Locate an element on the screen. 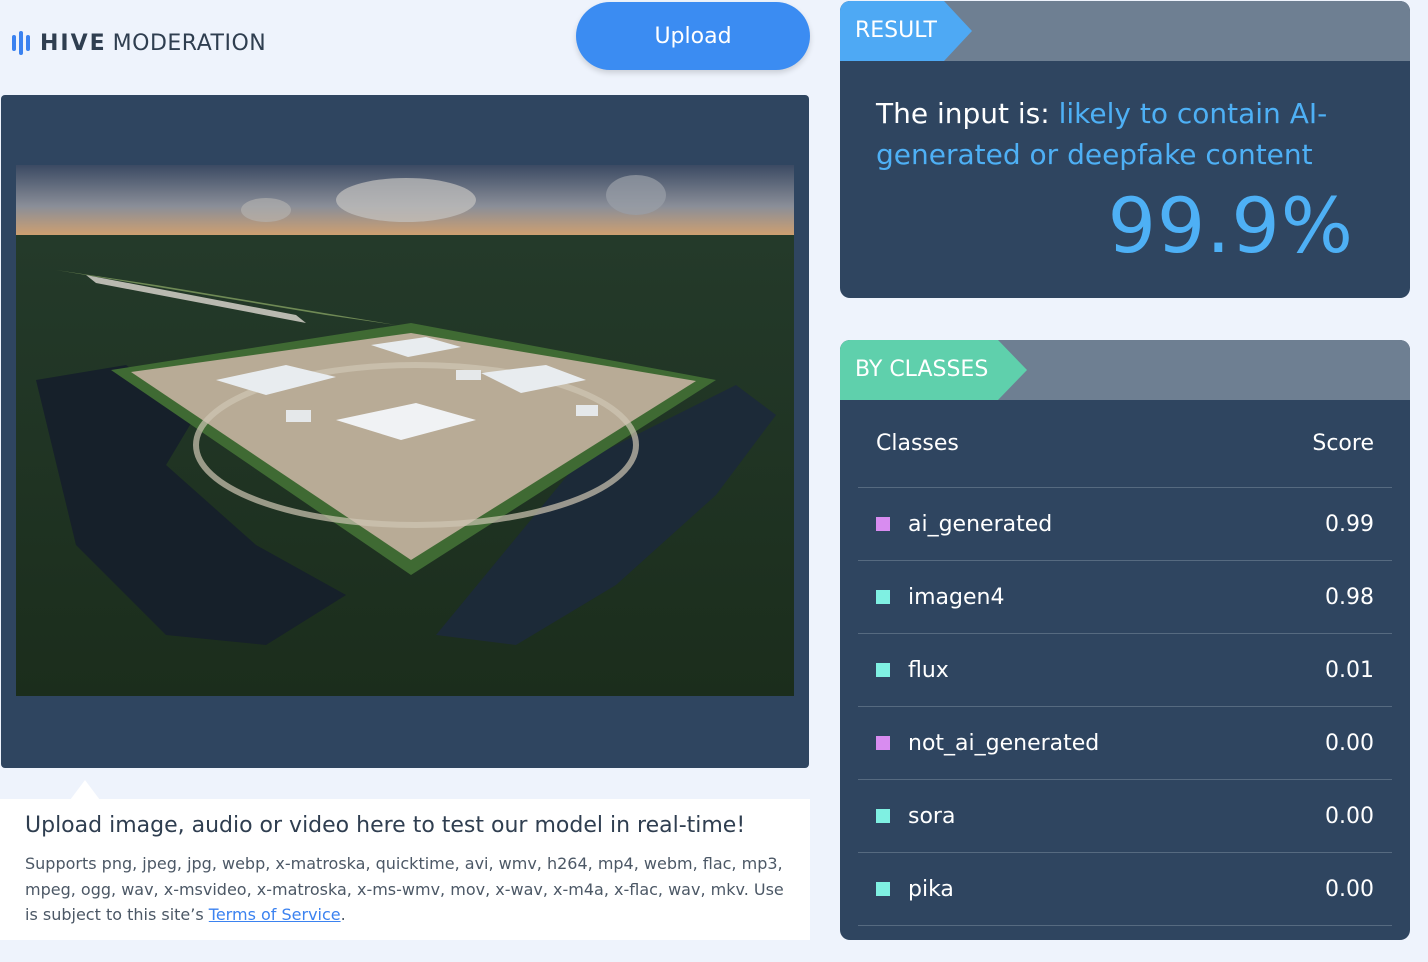 This screenshot has width=1428, height=962. result-tag: RESULT is located at coordinates (906, 31).